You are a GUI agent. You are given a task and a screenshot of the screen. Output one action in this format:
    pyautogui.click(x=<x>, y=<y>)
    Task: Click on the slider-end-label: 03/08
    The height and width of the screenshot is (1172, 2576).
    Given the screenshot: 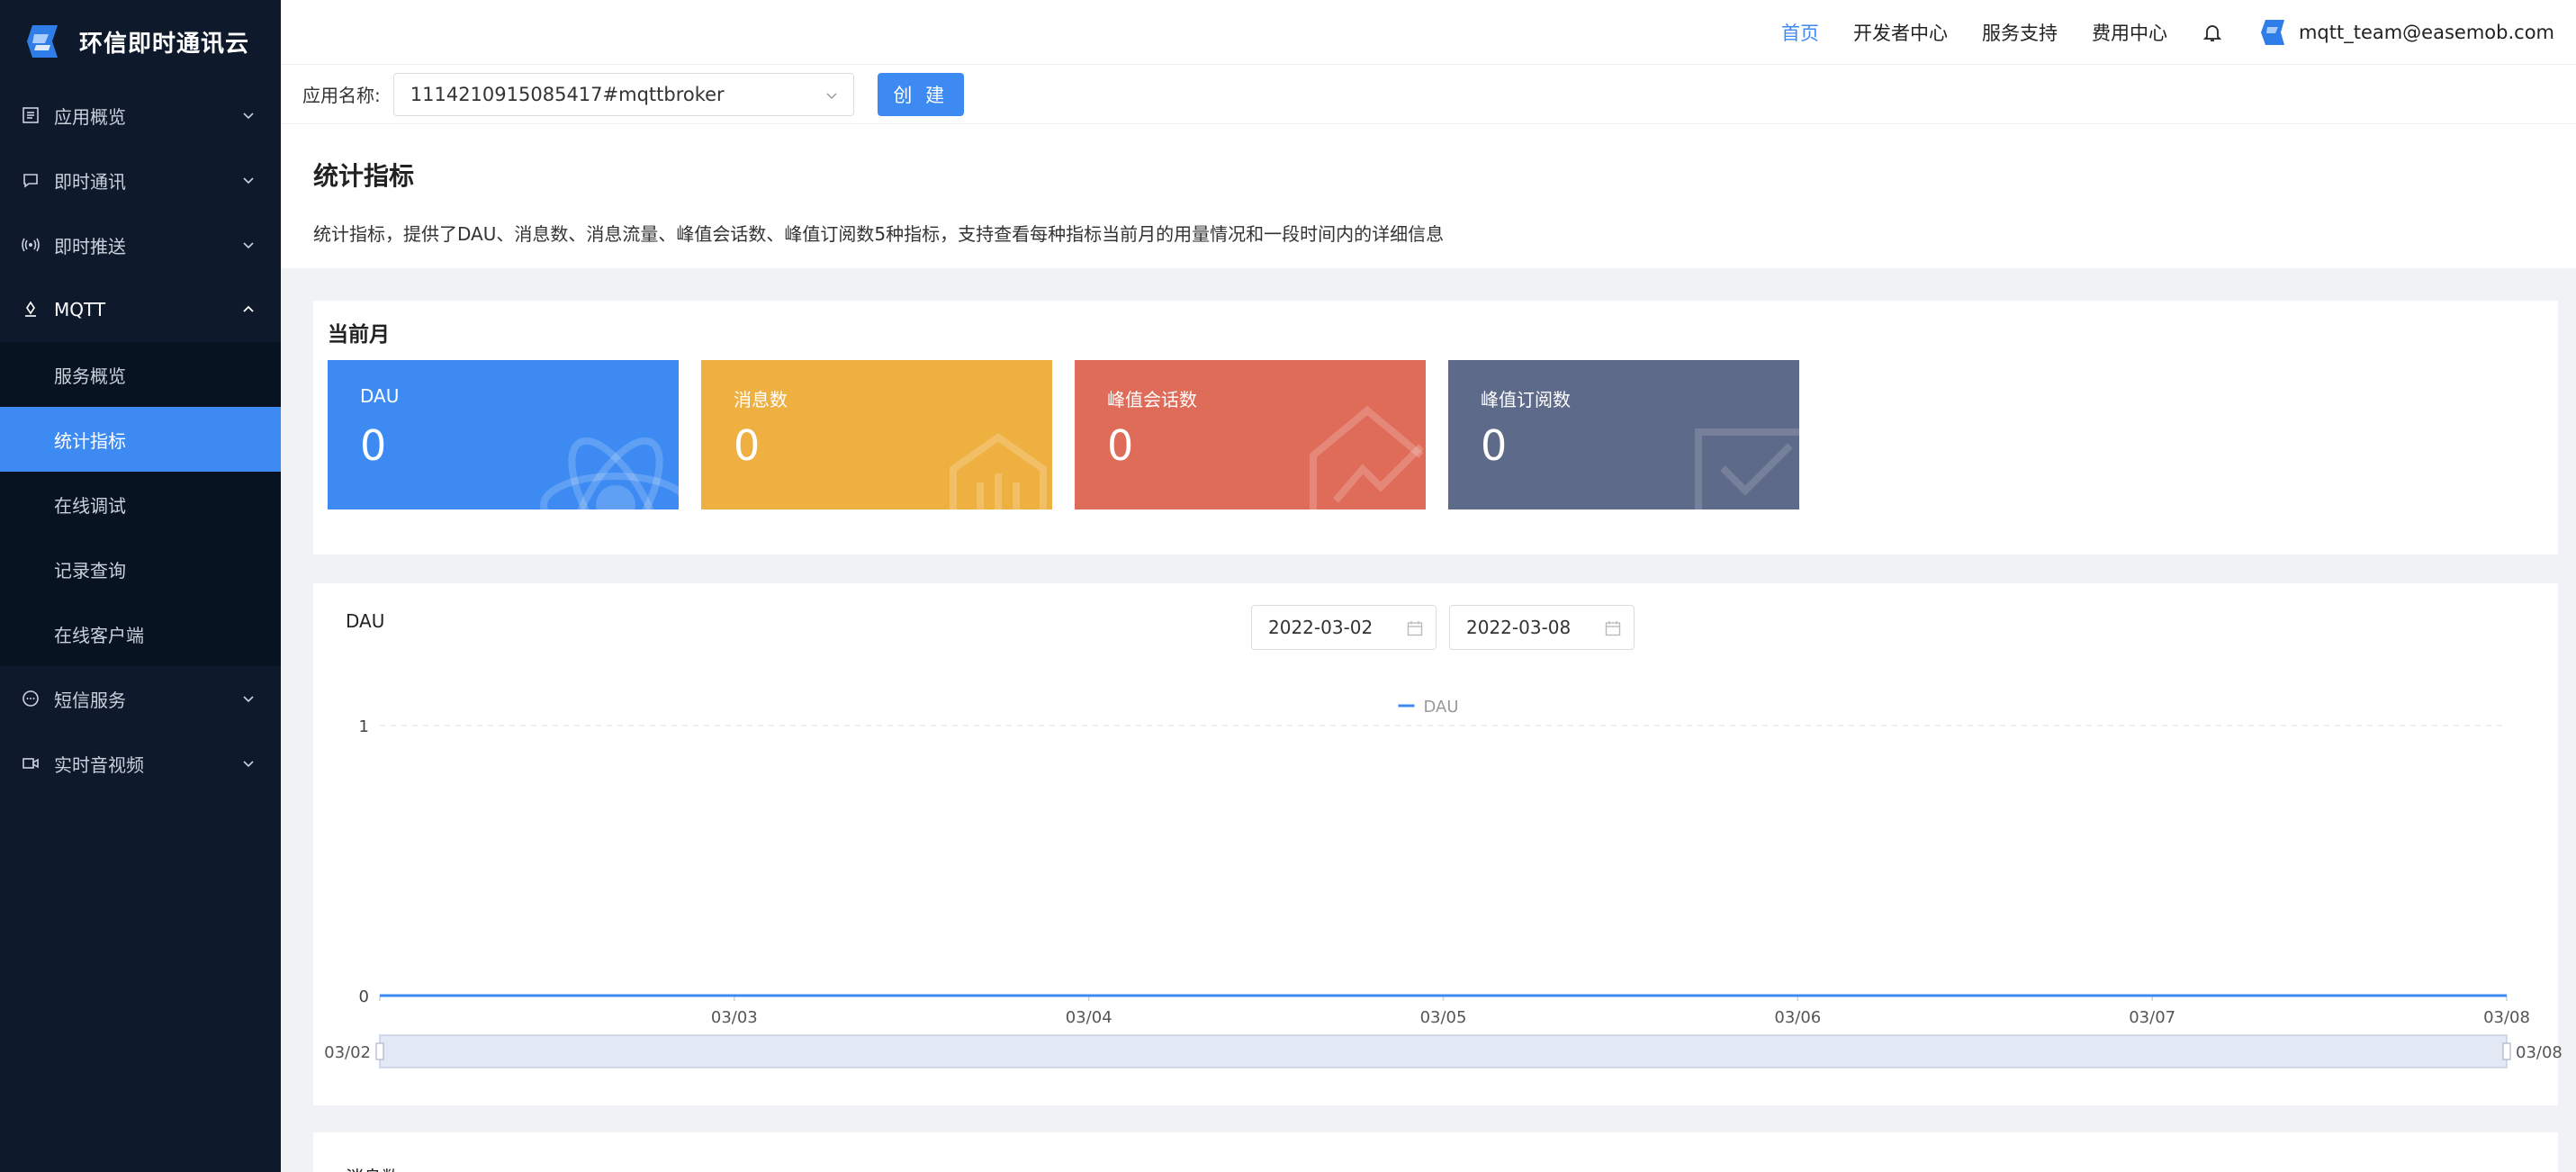 What is the action you would take?
    pyautogui.click(x=2539, y=1052)
    